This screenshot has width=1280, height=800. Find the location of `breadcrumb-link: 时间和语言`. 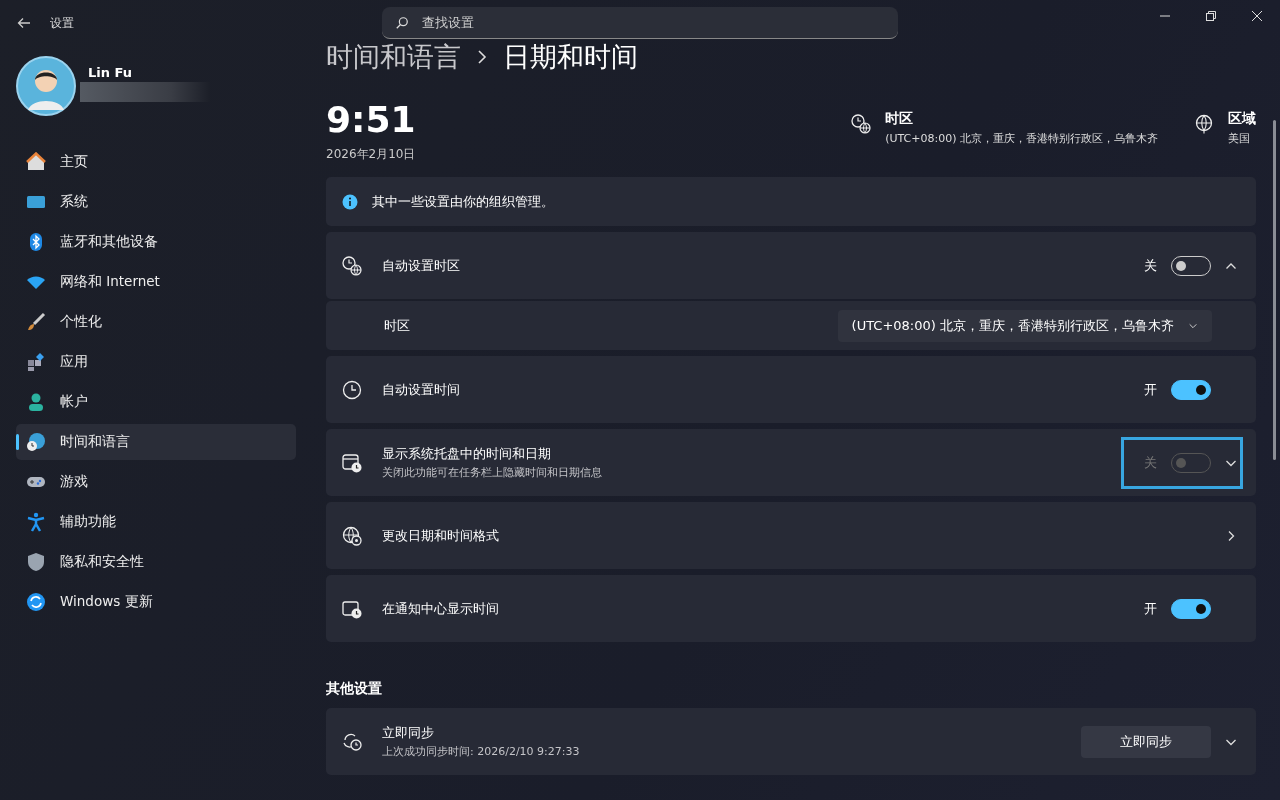

breadcrumb-link: 时间和语言 is located at coordinates (393, 57).